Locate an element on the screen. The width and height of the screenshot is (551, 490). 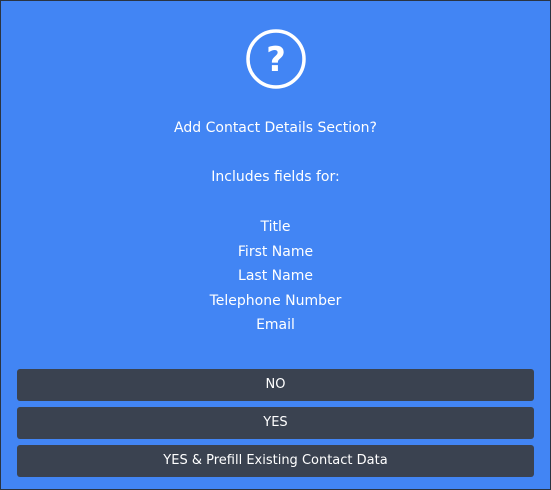
field-list-item: Email is located at coordinates (275, 325).